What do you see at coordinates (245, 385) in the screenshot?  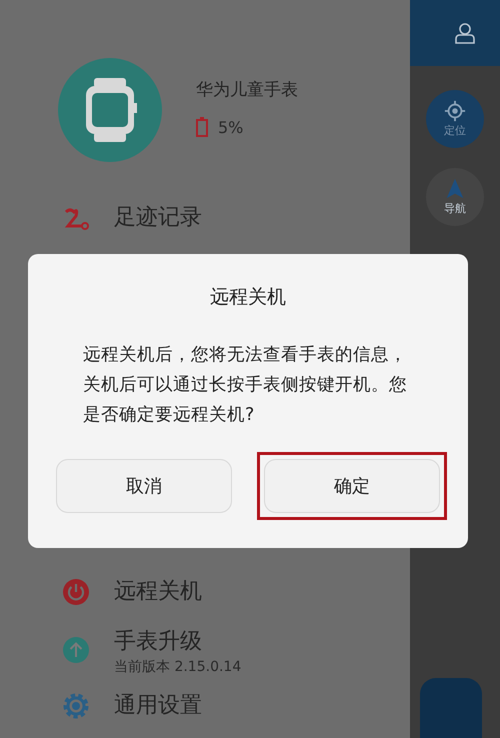 I see `dialog-message: 远程关机后，您将无法查看手表的信息，关机后可以通过长按手表侧按键开机。您是否确定要远程关机?` at bounding box center [245, 385].